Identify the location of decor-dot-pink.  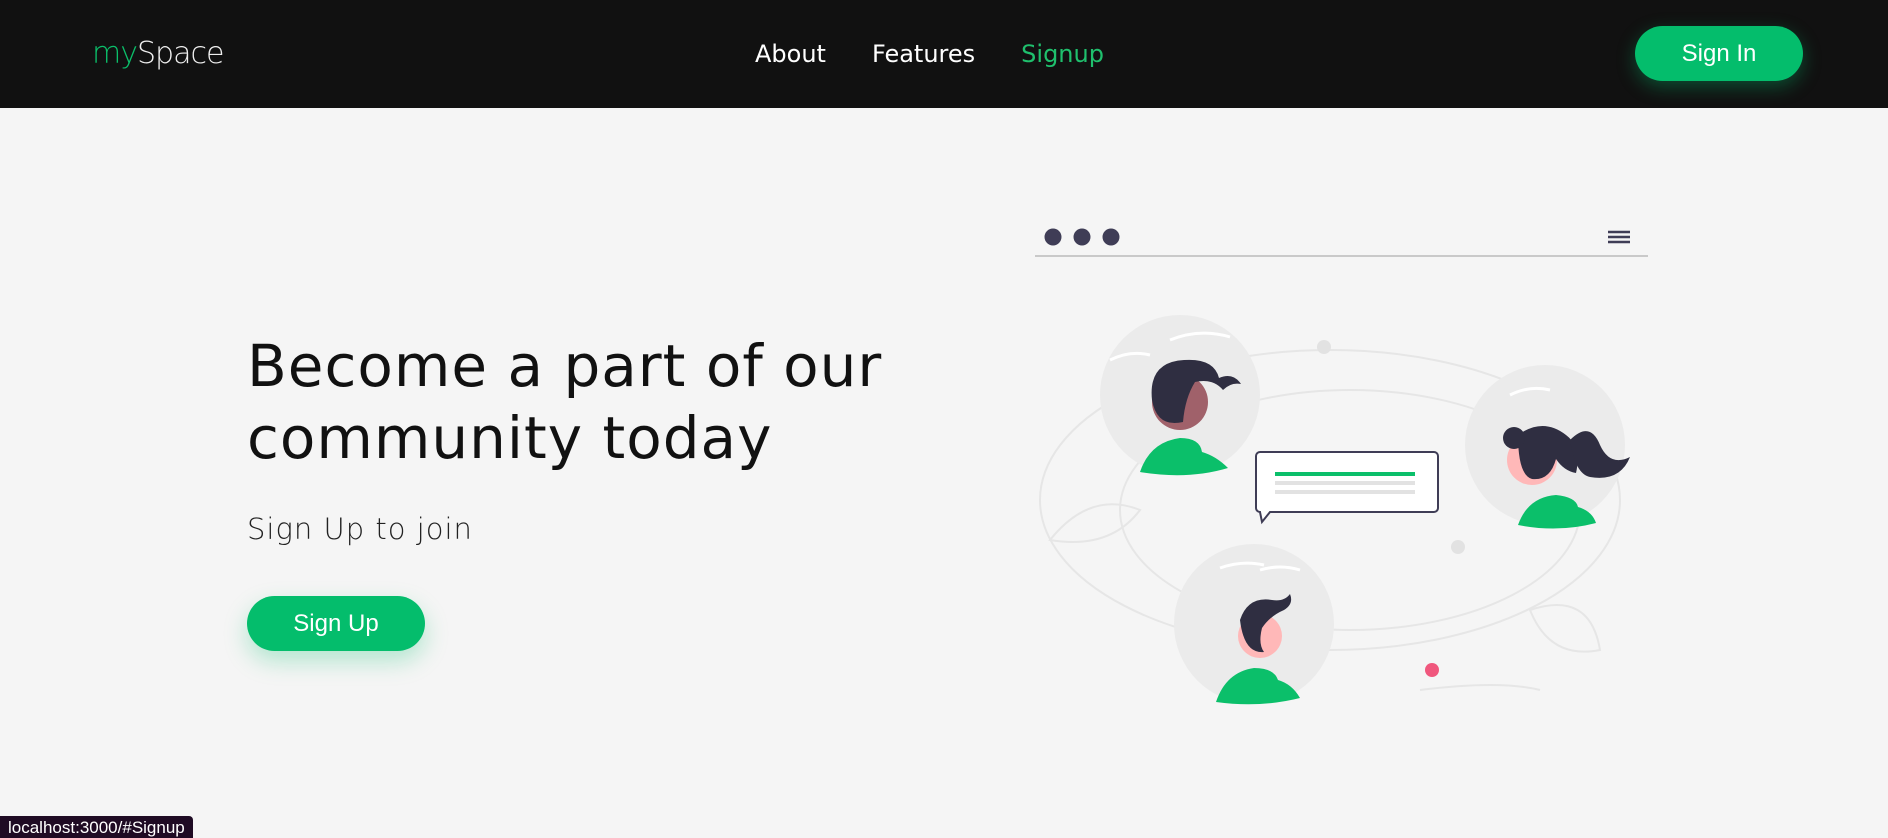
(1432, 670).